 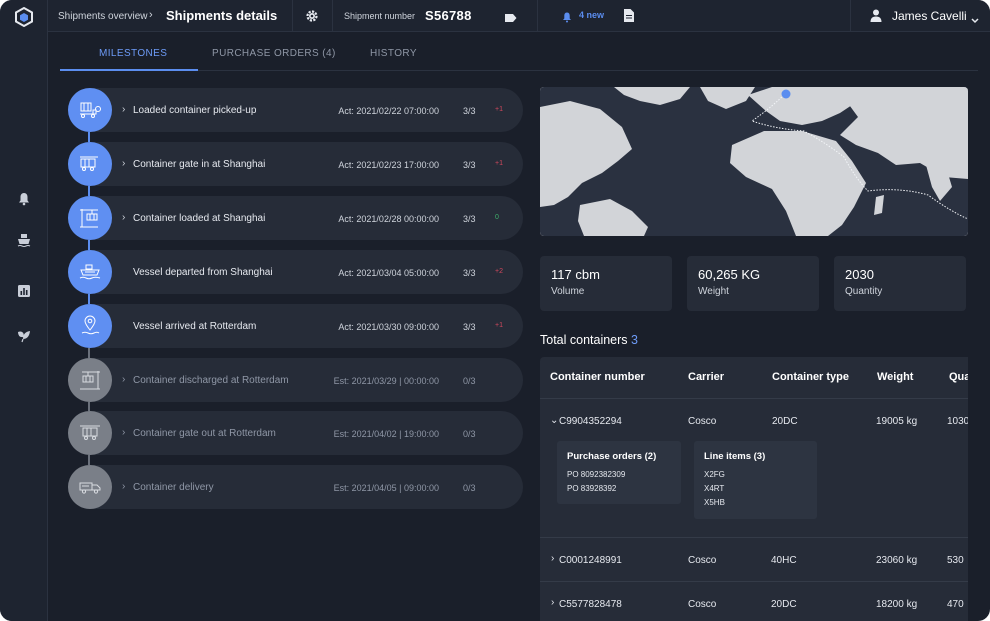 I want to click on page-title: Shipments details, so click(x=222, y=15).